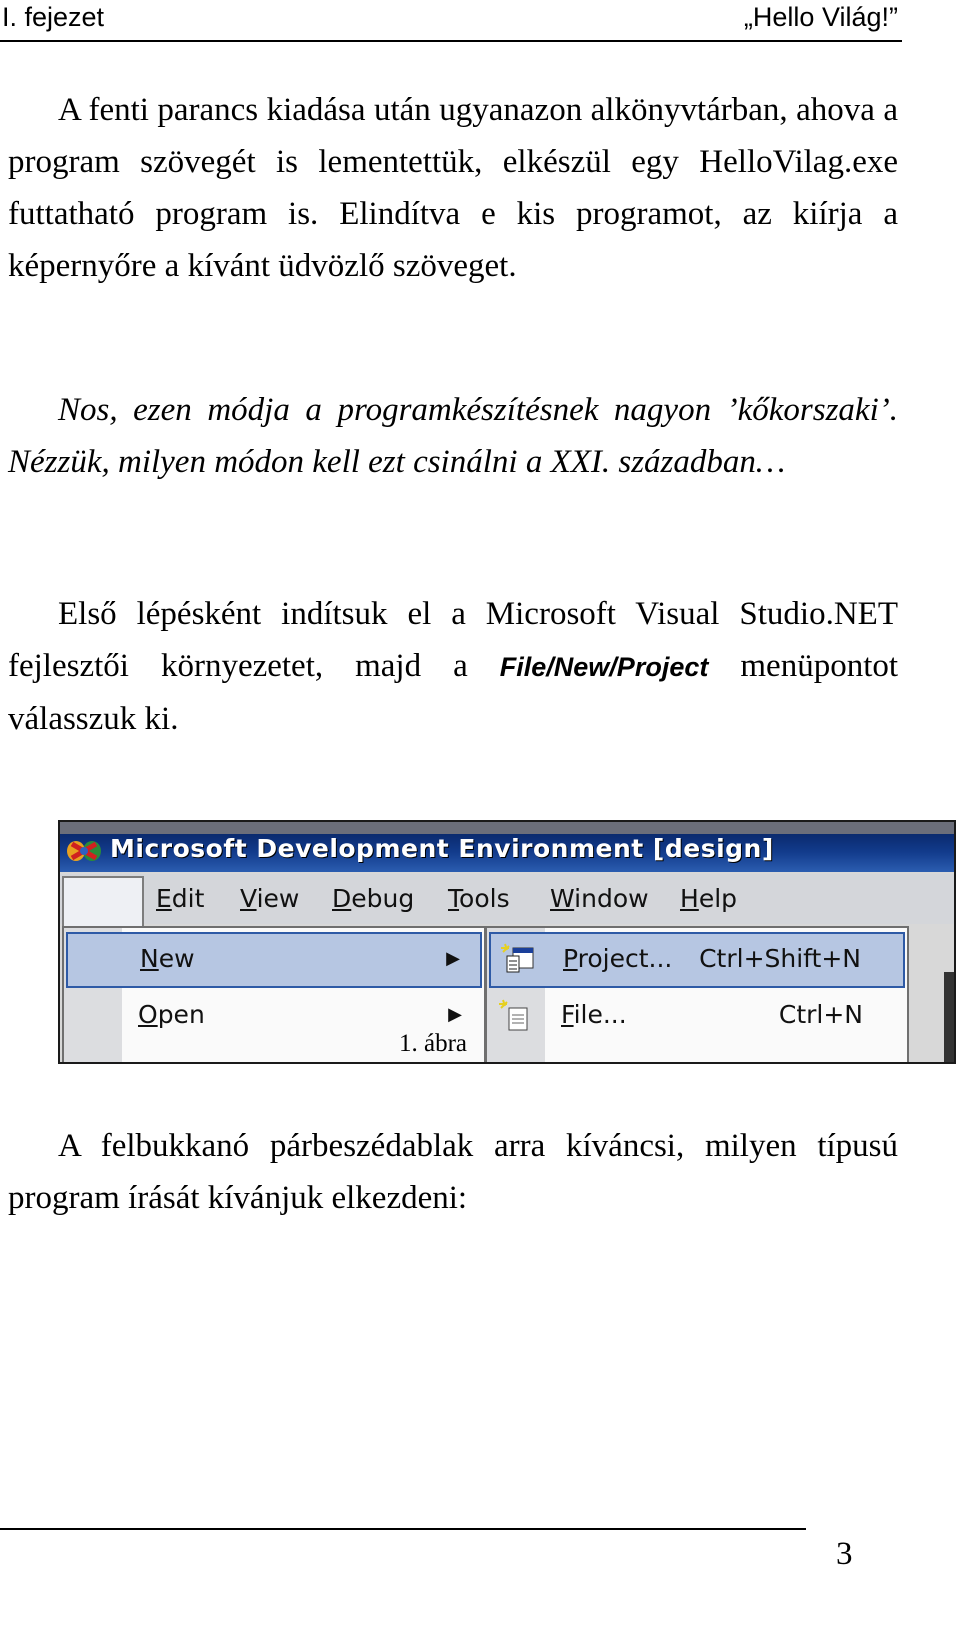  What do you see at coordinates (269, 898) in the screenshot?
I see `menu-view: View` at bounding box center [269, 898].